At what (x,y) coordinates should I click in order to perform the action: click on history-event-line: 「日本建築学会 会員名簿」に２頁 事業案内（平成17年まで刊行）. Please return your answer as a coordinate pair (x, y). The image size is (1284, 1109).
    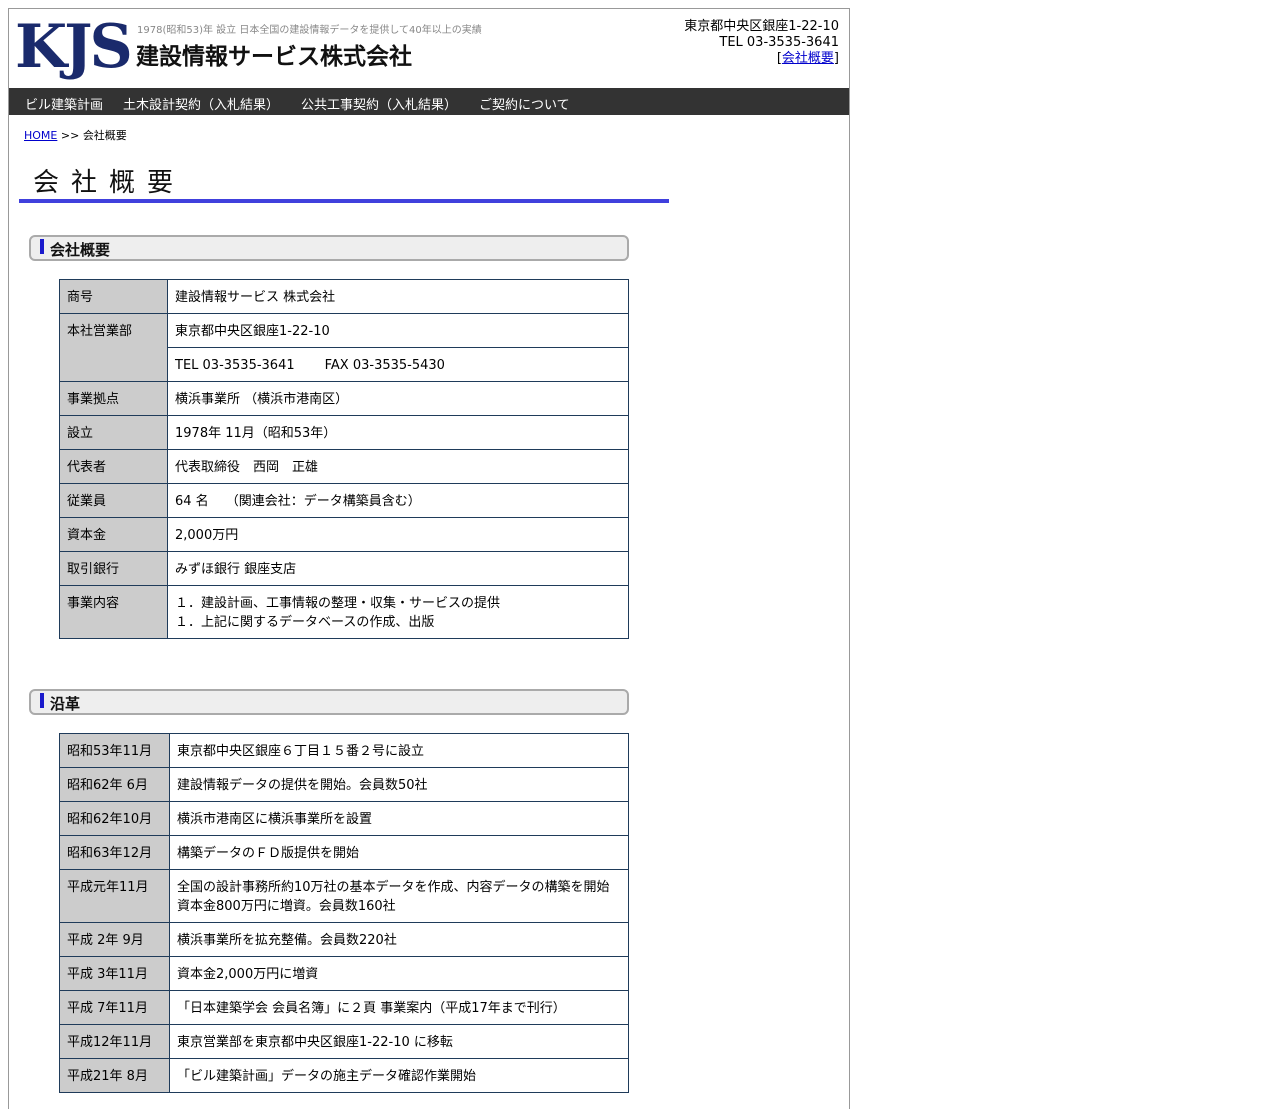
    Looking at the image, I should click on (371, 1008).